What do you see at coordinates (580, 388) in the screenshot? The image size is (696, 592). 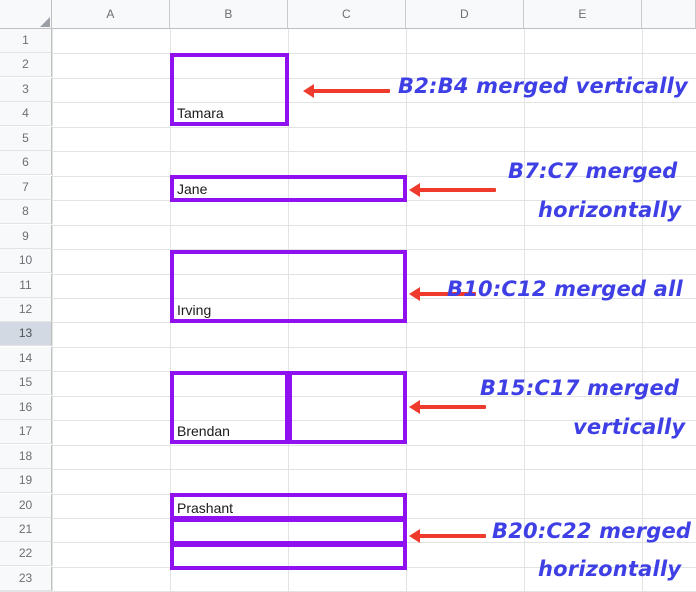 I see `annotation-b15-c17-line-1: B15:C17 merged` at bounding box center [580, 388].